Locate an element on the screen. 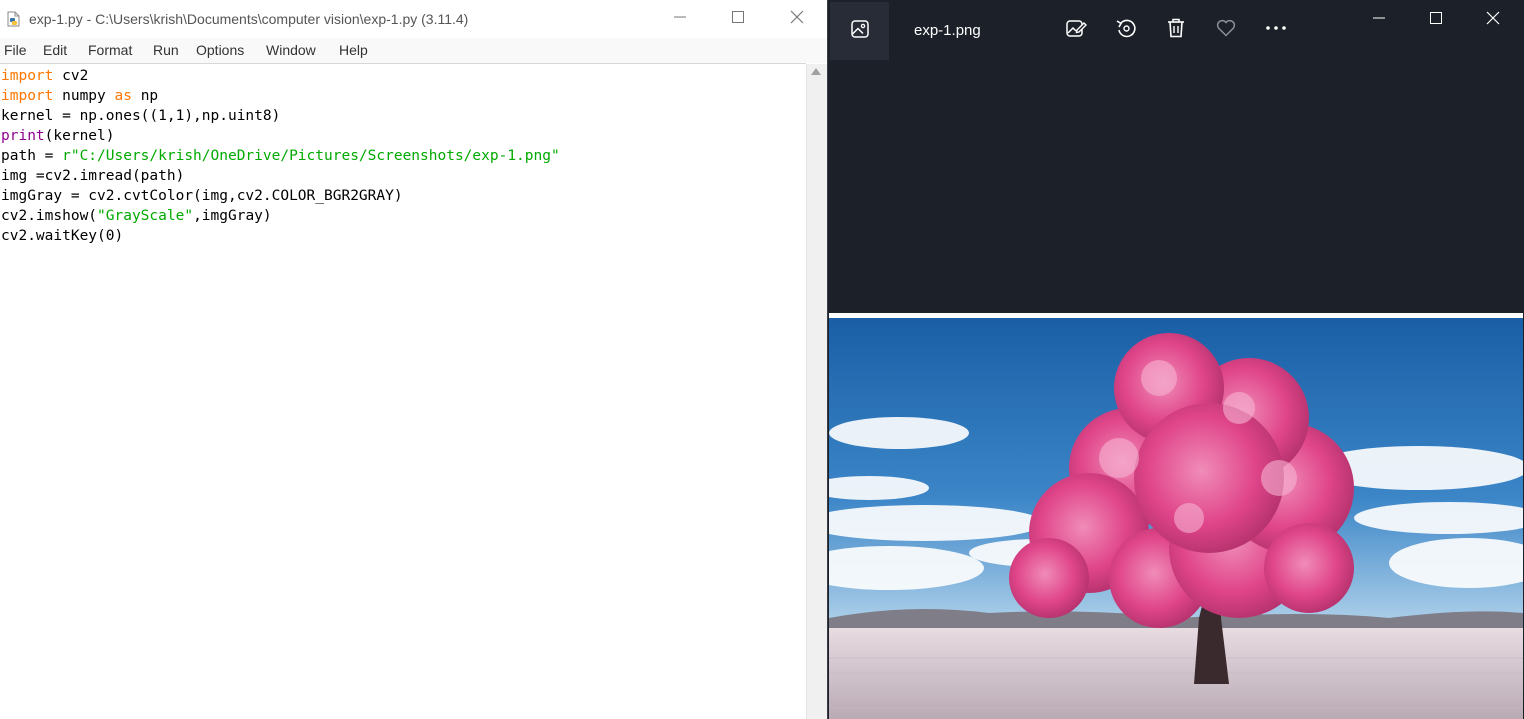 The width and height of the screenshot is (1524, 719). menu-options: Options is located at coordinates (220, 50).